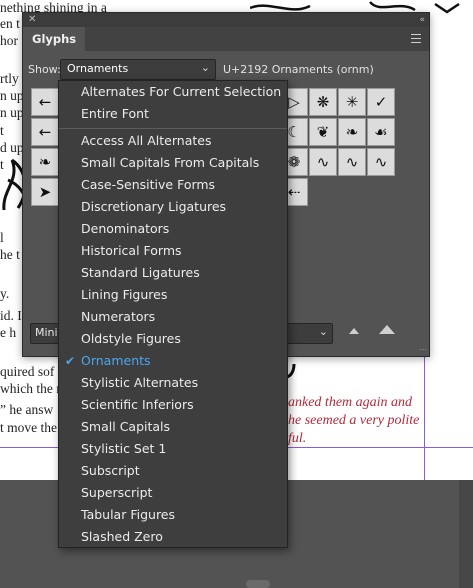 This screenshot has height=588, width=473. I want to click on menu-item-small-capitals: Small Capitals, so click(173, 427).